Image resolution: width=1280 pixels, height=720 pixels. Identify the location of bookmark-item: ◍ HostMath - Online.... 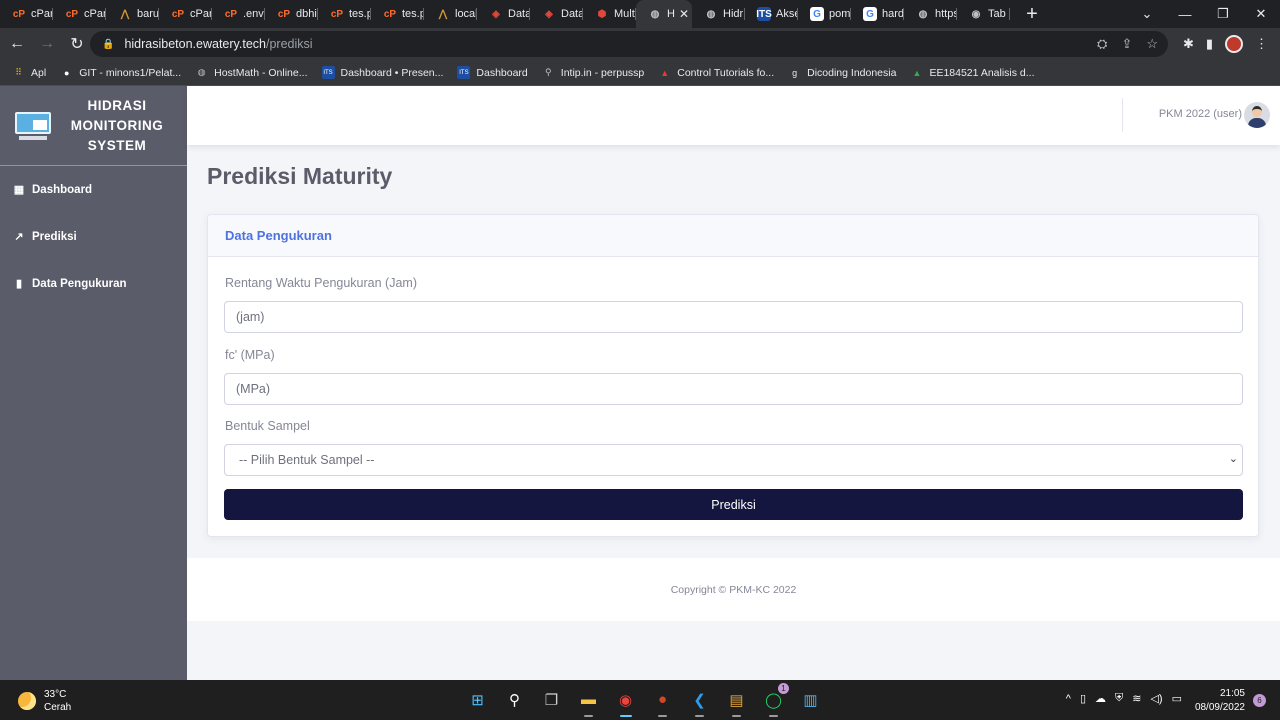
(251, 72).